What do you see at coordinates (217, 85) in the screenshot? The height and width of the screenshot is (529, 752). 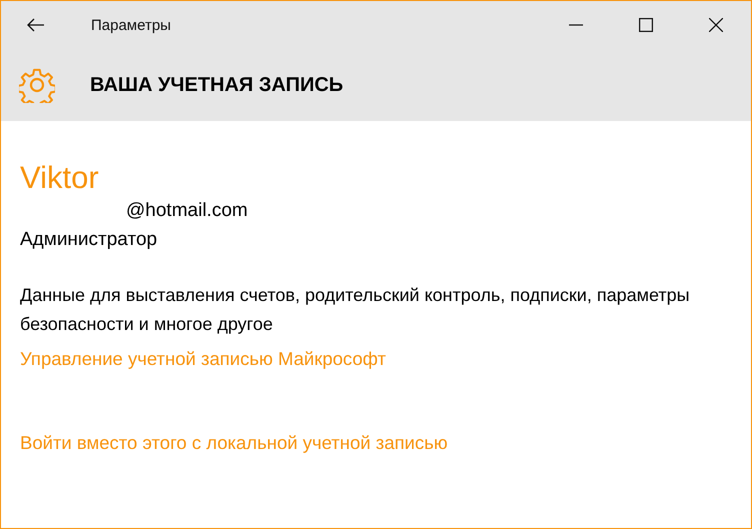 I see `page-heading: ВАША УЧЕТНАЯ ЗАПИСЬ` at bounding box center [217, 85].